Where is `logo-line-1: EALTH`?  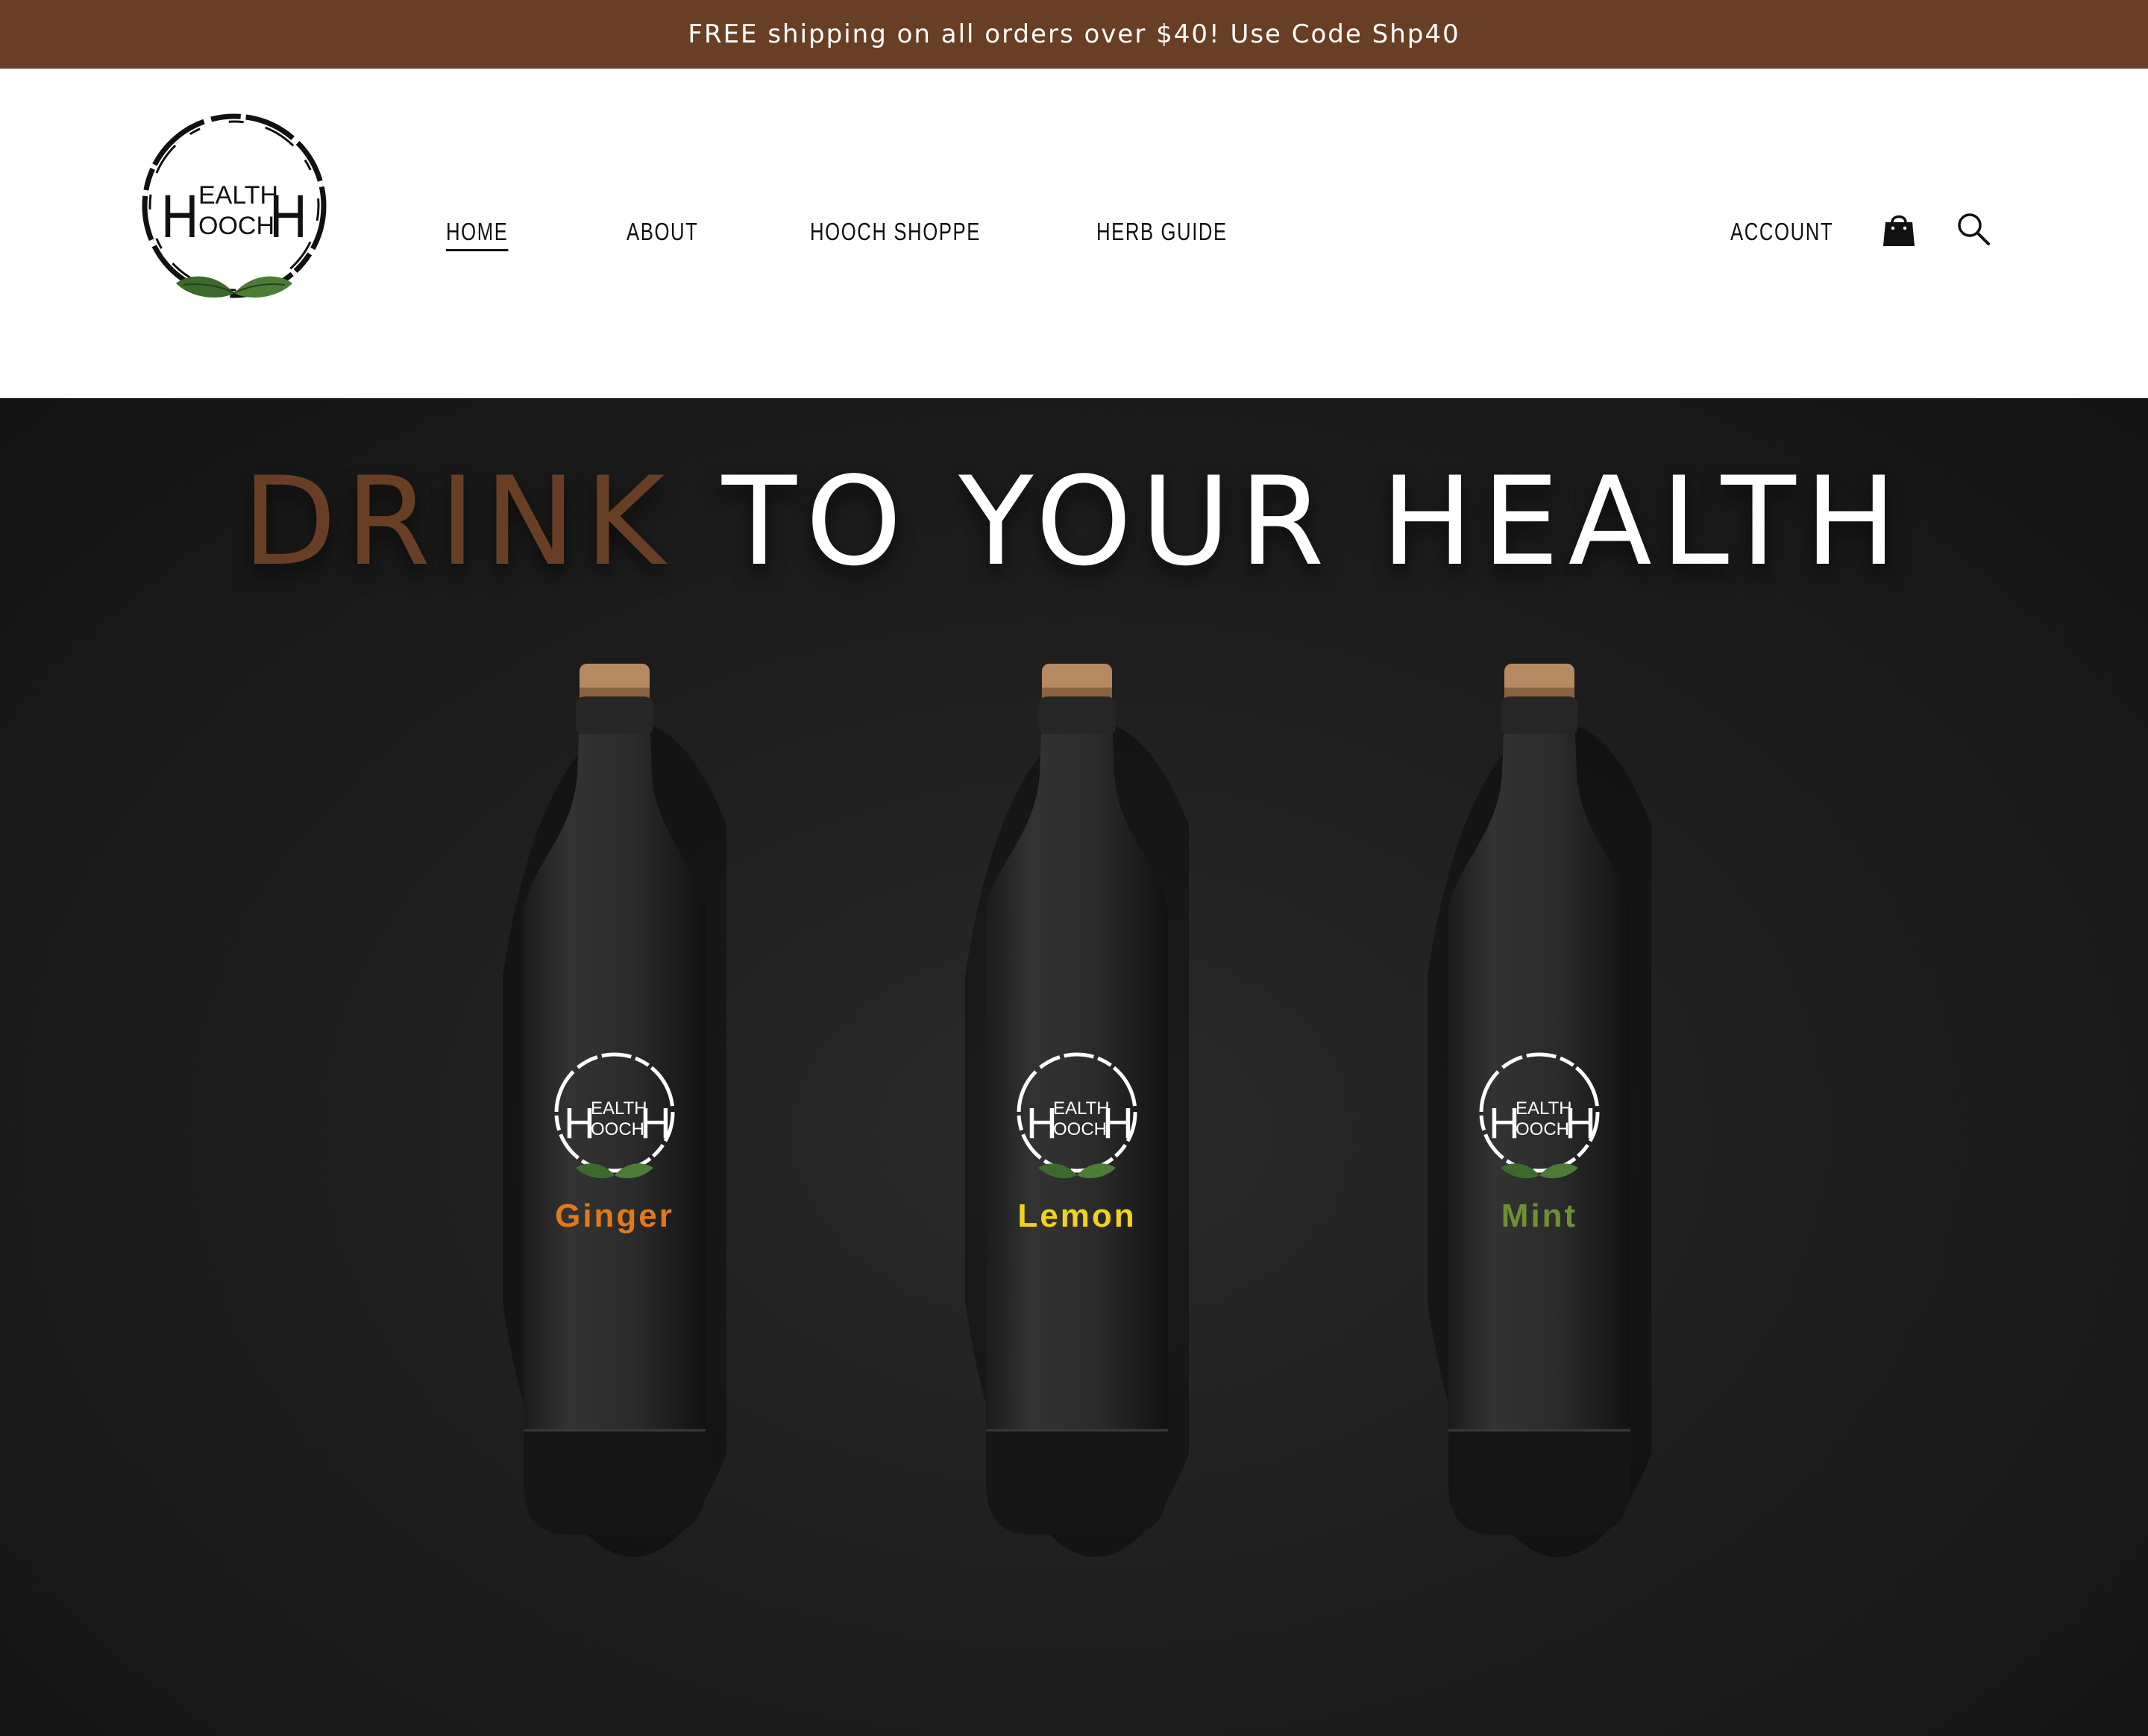 logo-line-1: EALTH is located at coordinates (238, 195).